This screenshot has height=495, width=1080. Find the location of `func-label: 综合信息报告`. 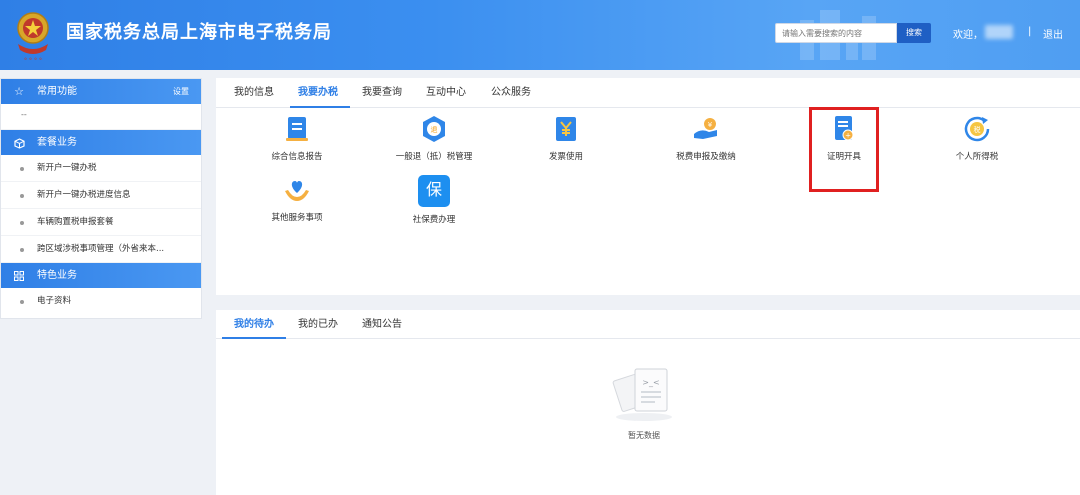

func-label: 综合信息报告 is located at coordinates (297, 157).